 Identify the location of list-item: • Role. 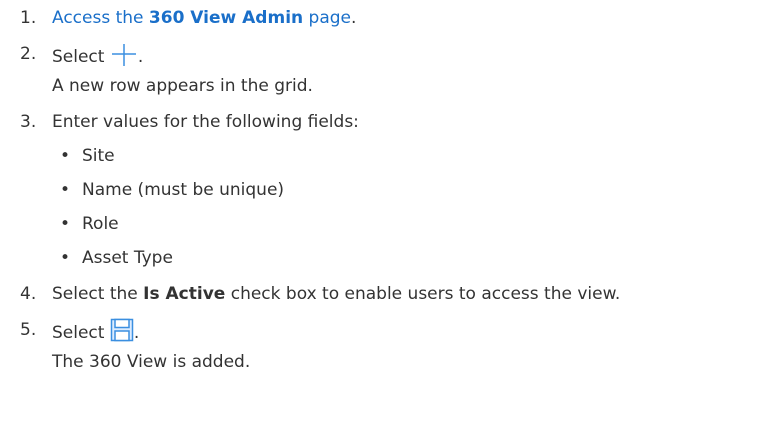
(89, 224).